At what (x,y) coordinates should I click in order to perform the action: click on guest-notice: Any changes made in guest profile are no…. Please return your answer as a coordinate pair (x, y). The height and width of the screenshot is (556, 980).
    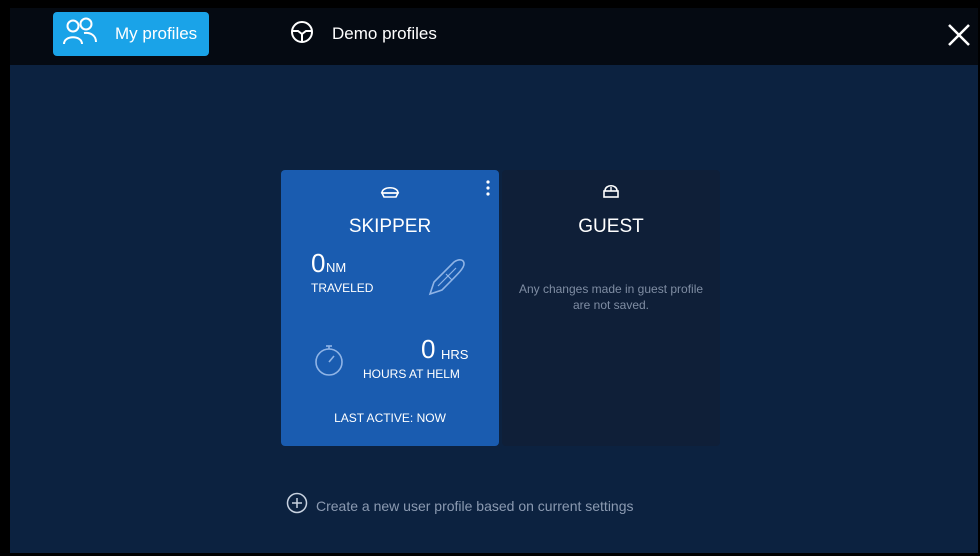
    Looking at the image, I should click on (611, 297).